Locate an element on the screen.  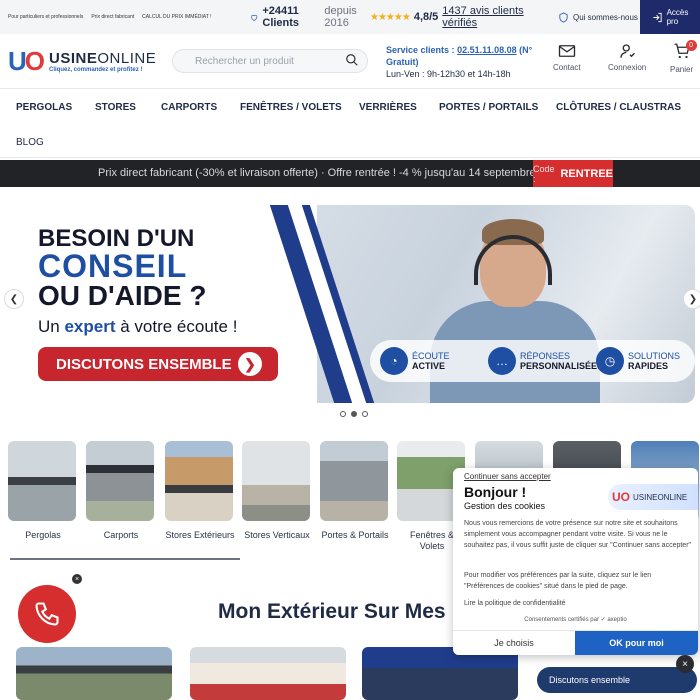
cookie-buttons: Je choisis OK pour moi is located at coordinates (575, 642).